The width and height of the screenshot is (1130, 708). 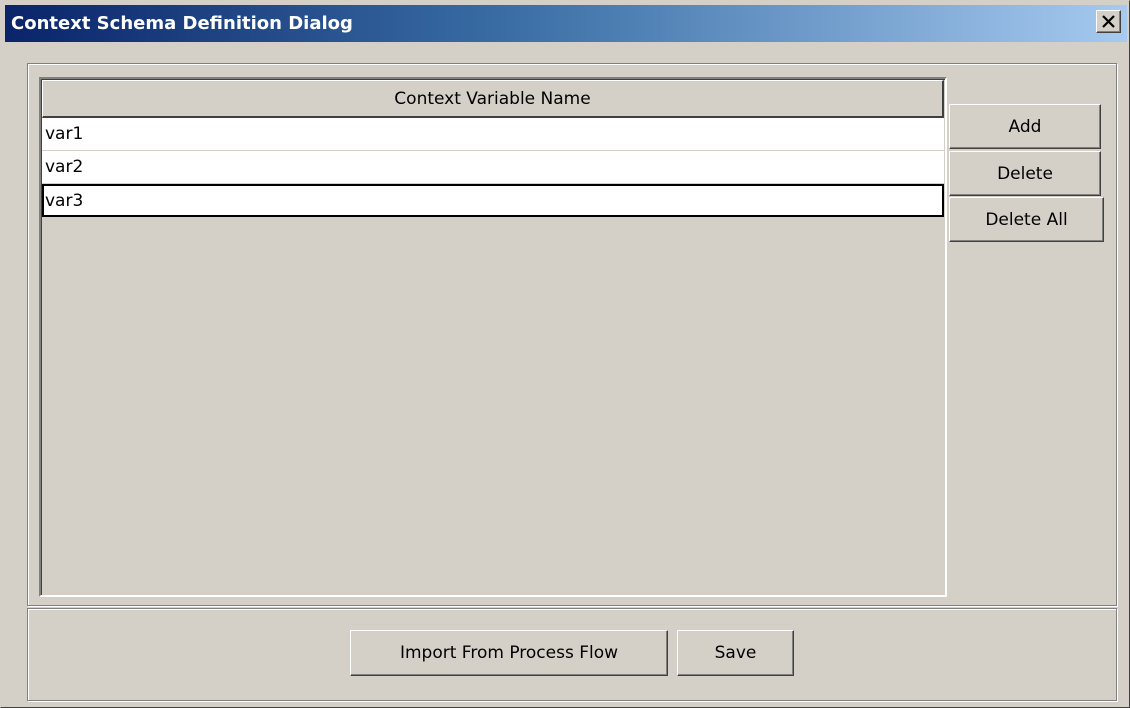 What do you see at coordinates (493, 99) in the screenshot?
I see `column-header-context-variable-name: Context Variable Name` at bounding box center [493, 99].